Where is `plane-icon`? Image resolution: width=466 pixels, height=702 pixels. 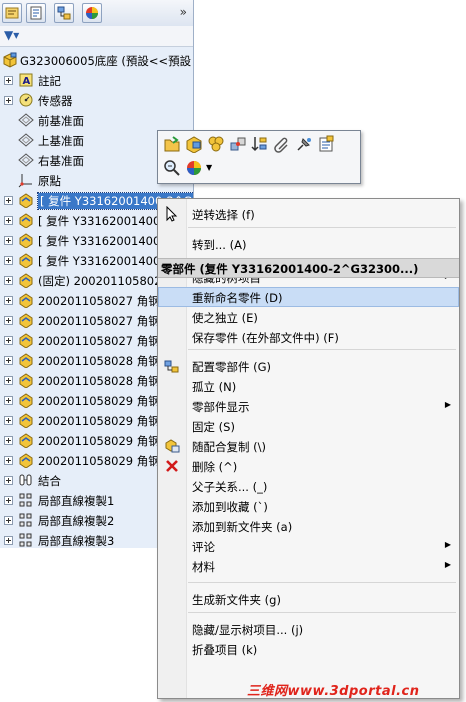
plane-icon is located at coordinates (26, 120).